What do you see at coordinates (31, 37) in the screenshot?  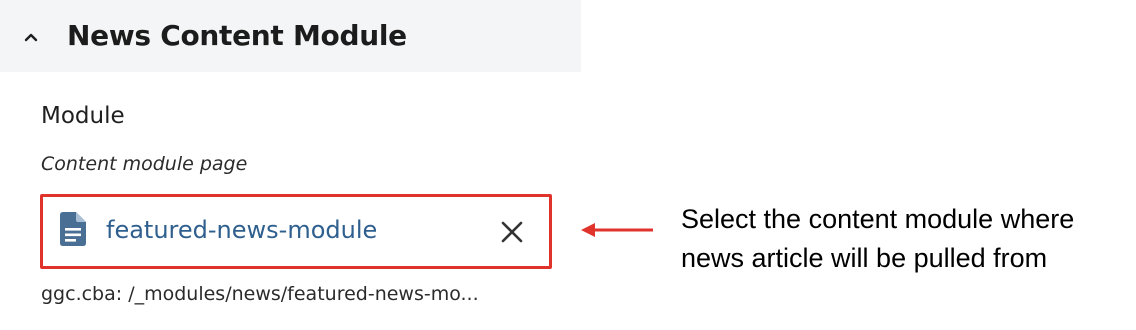 I see `chevron-up-icon` at bounding box center [31, 37].